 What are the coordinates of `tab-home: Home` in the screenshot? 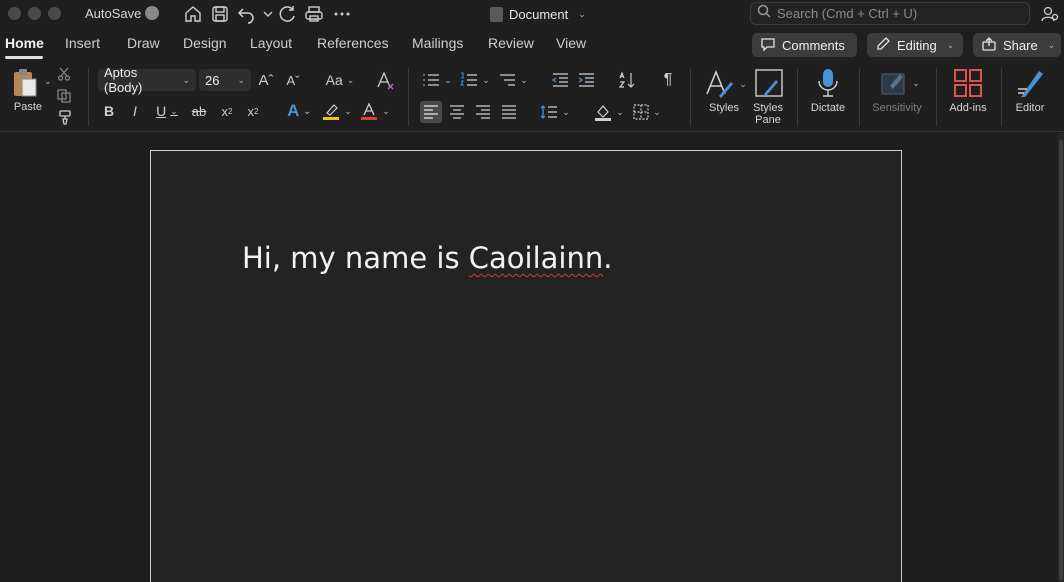 It's located at (24, 43).